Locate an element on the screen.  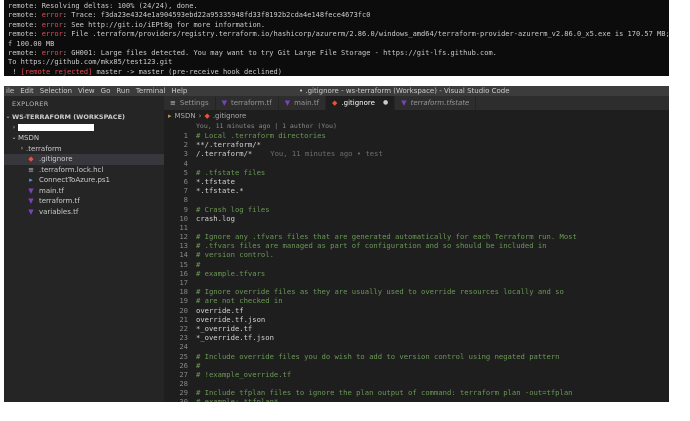
tree-item: ▸ ConnectToAzure.ps1 is located at coordinates (84, 180).